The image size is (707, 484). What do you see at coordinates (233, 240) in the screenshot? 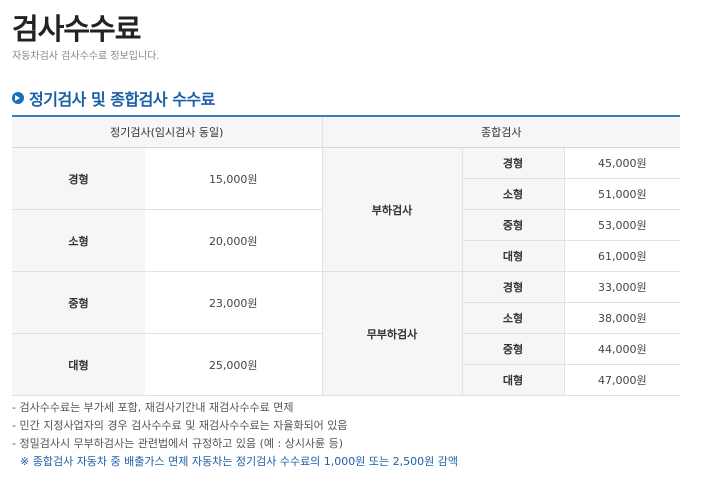
I see `regular-fee-cell: 20,000원` at bounding box center [233, 240].